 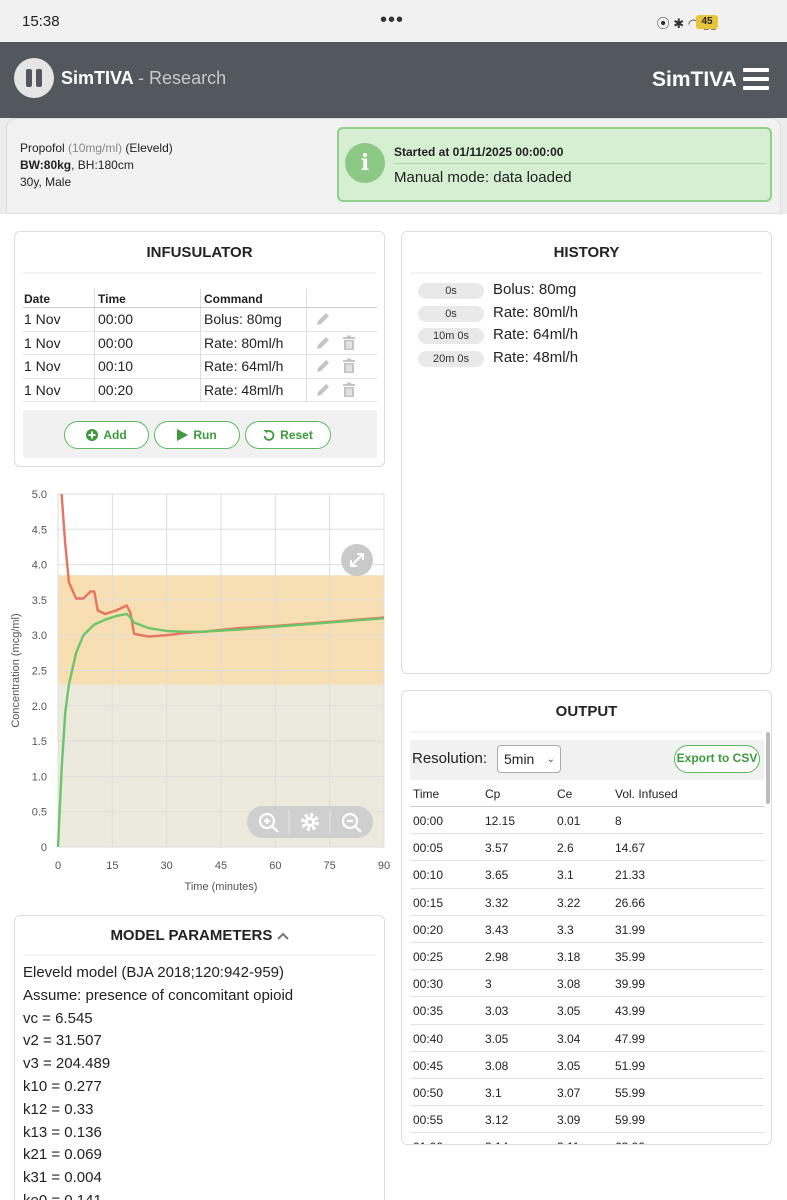 I want to click on cell-cp: 2.98, so click(x=497, y=956).